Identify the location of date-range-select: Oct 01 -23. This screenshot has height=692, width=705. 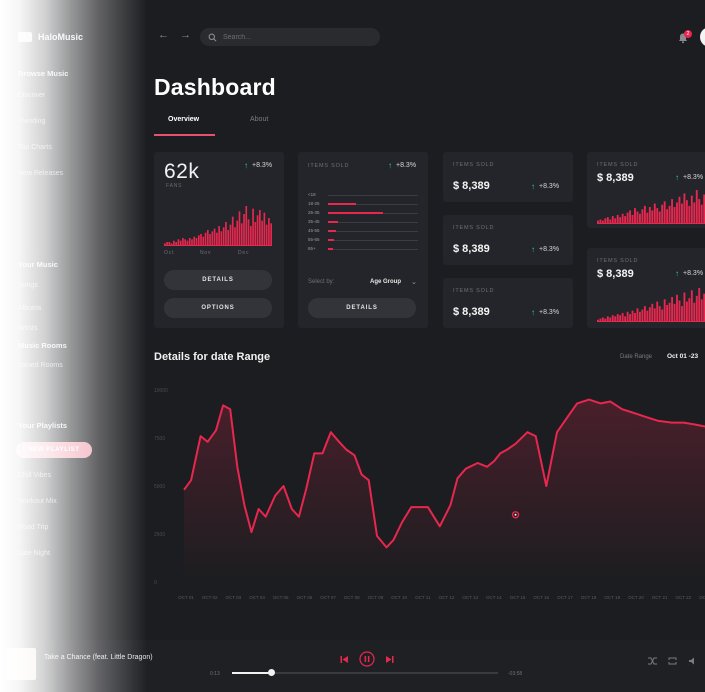
(682, 356).